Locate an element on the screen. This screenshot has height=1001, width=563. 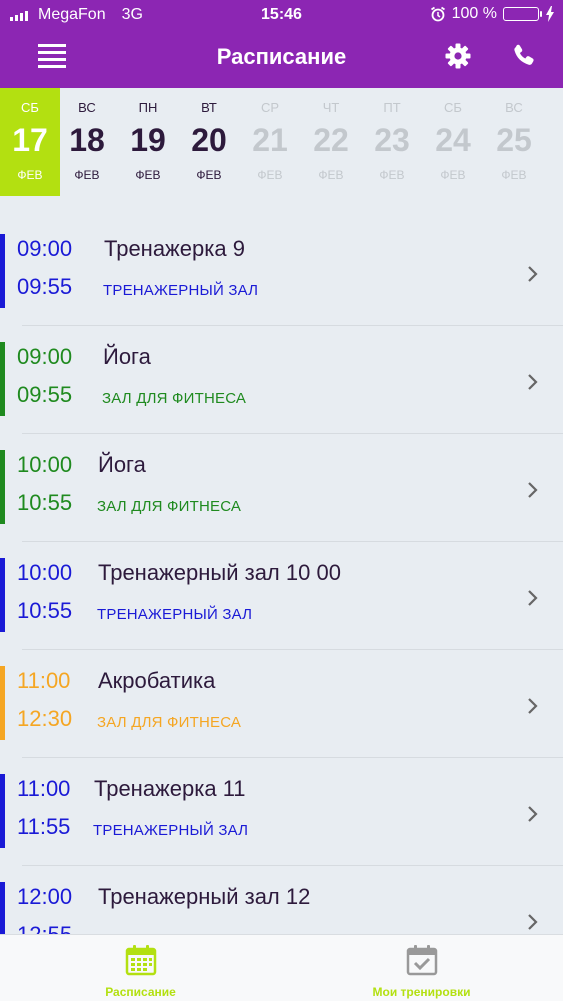
date-item-25: ВС 25 ФЕВ is located at coordinates (514, 142).